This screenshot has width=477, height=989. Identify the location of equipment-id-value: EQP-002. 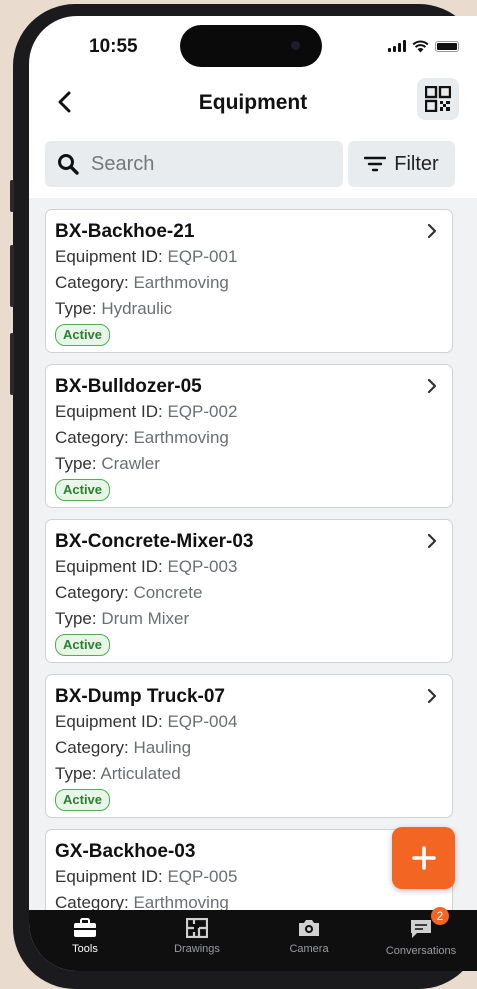
(202, 411).